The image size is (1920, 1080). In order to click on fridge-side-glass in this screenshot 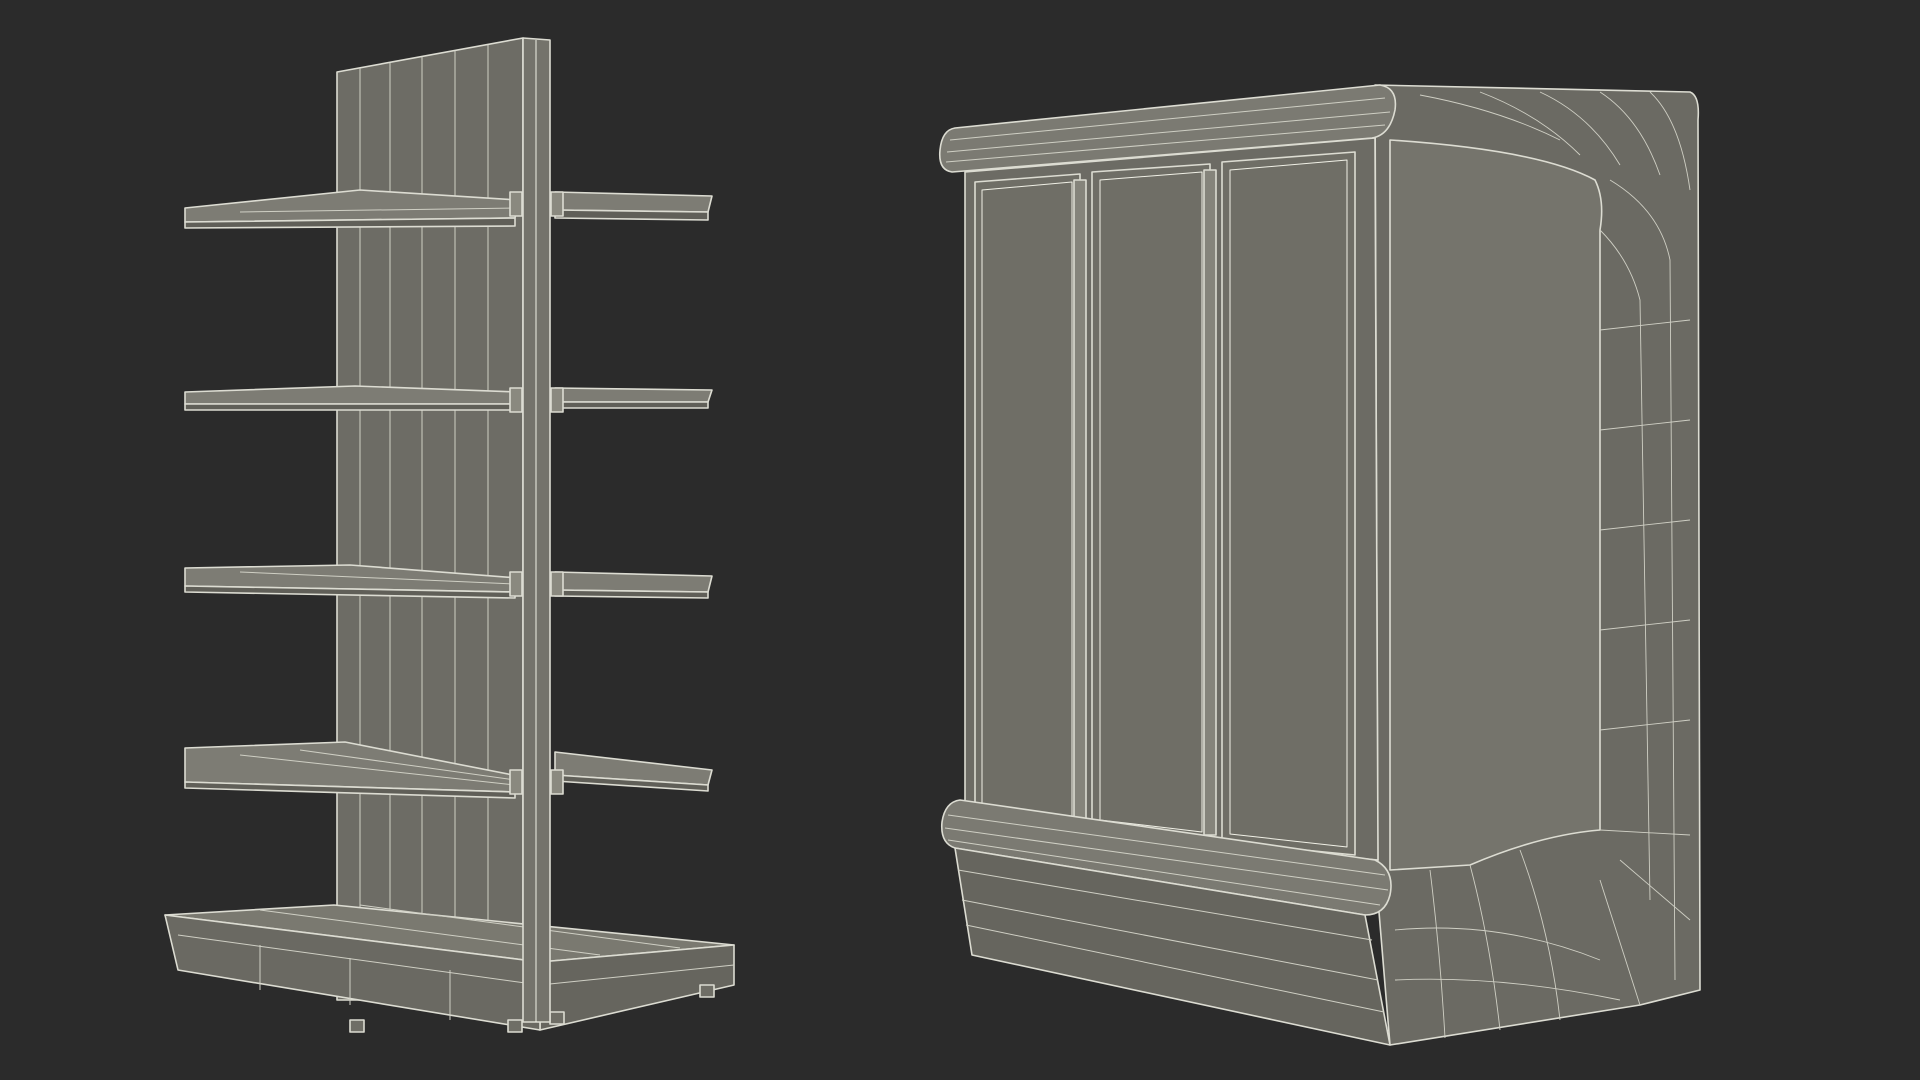, I will do `click(1496, 505)`.